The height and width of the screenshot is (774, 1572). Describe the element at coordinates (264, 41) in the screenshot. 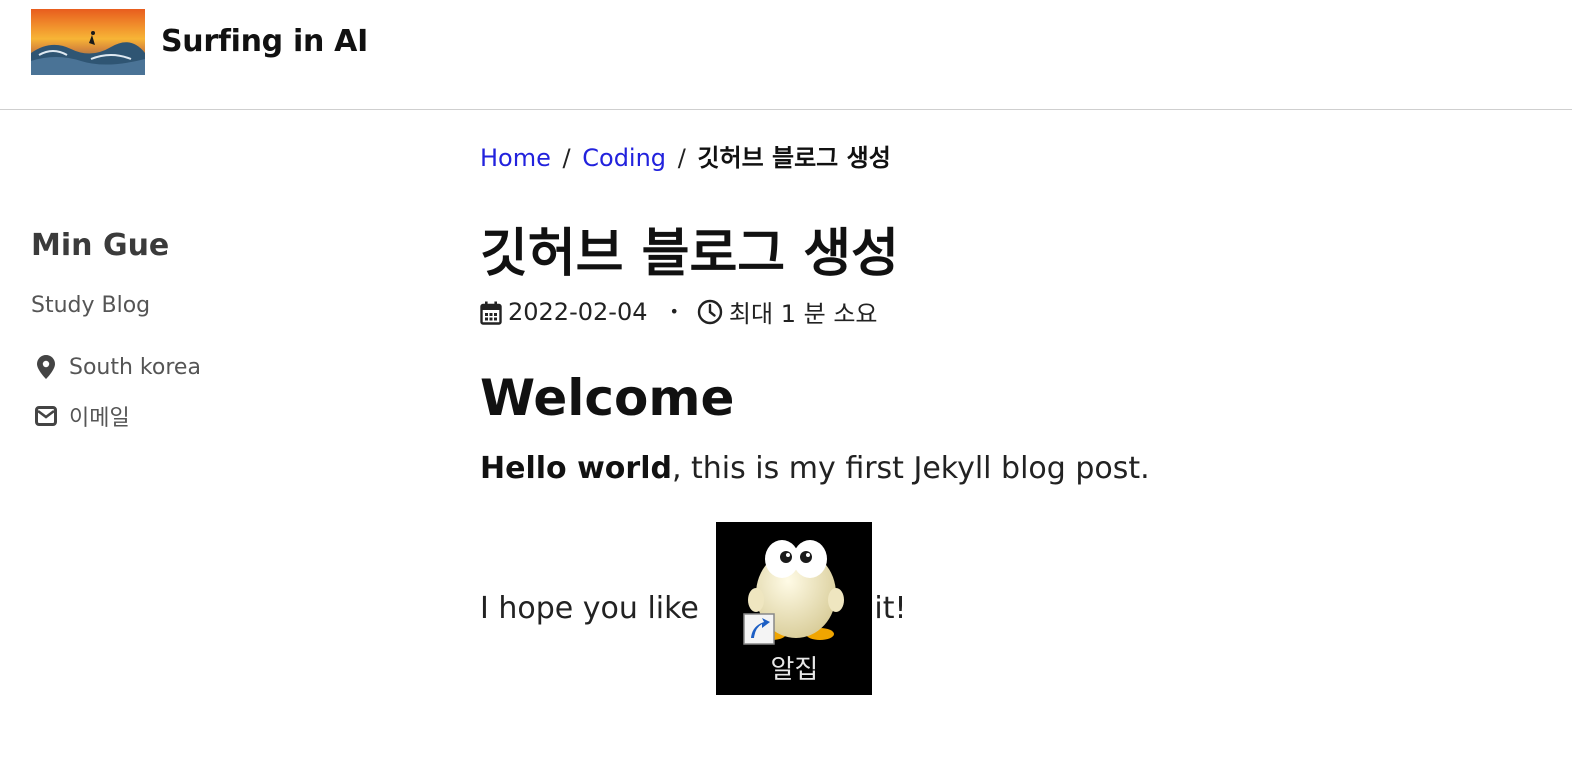

I see `site-title: Surfing in AI` at that location.